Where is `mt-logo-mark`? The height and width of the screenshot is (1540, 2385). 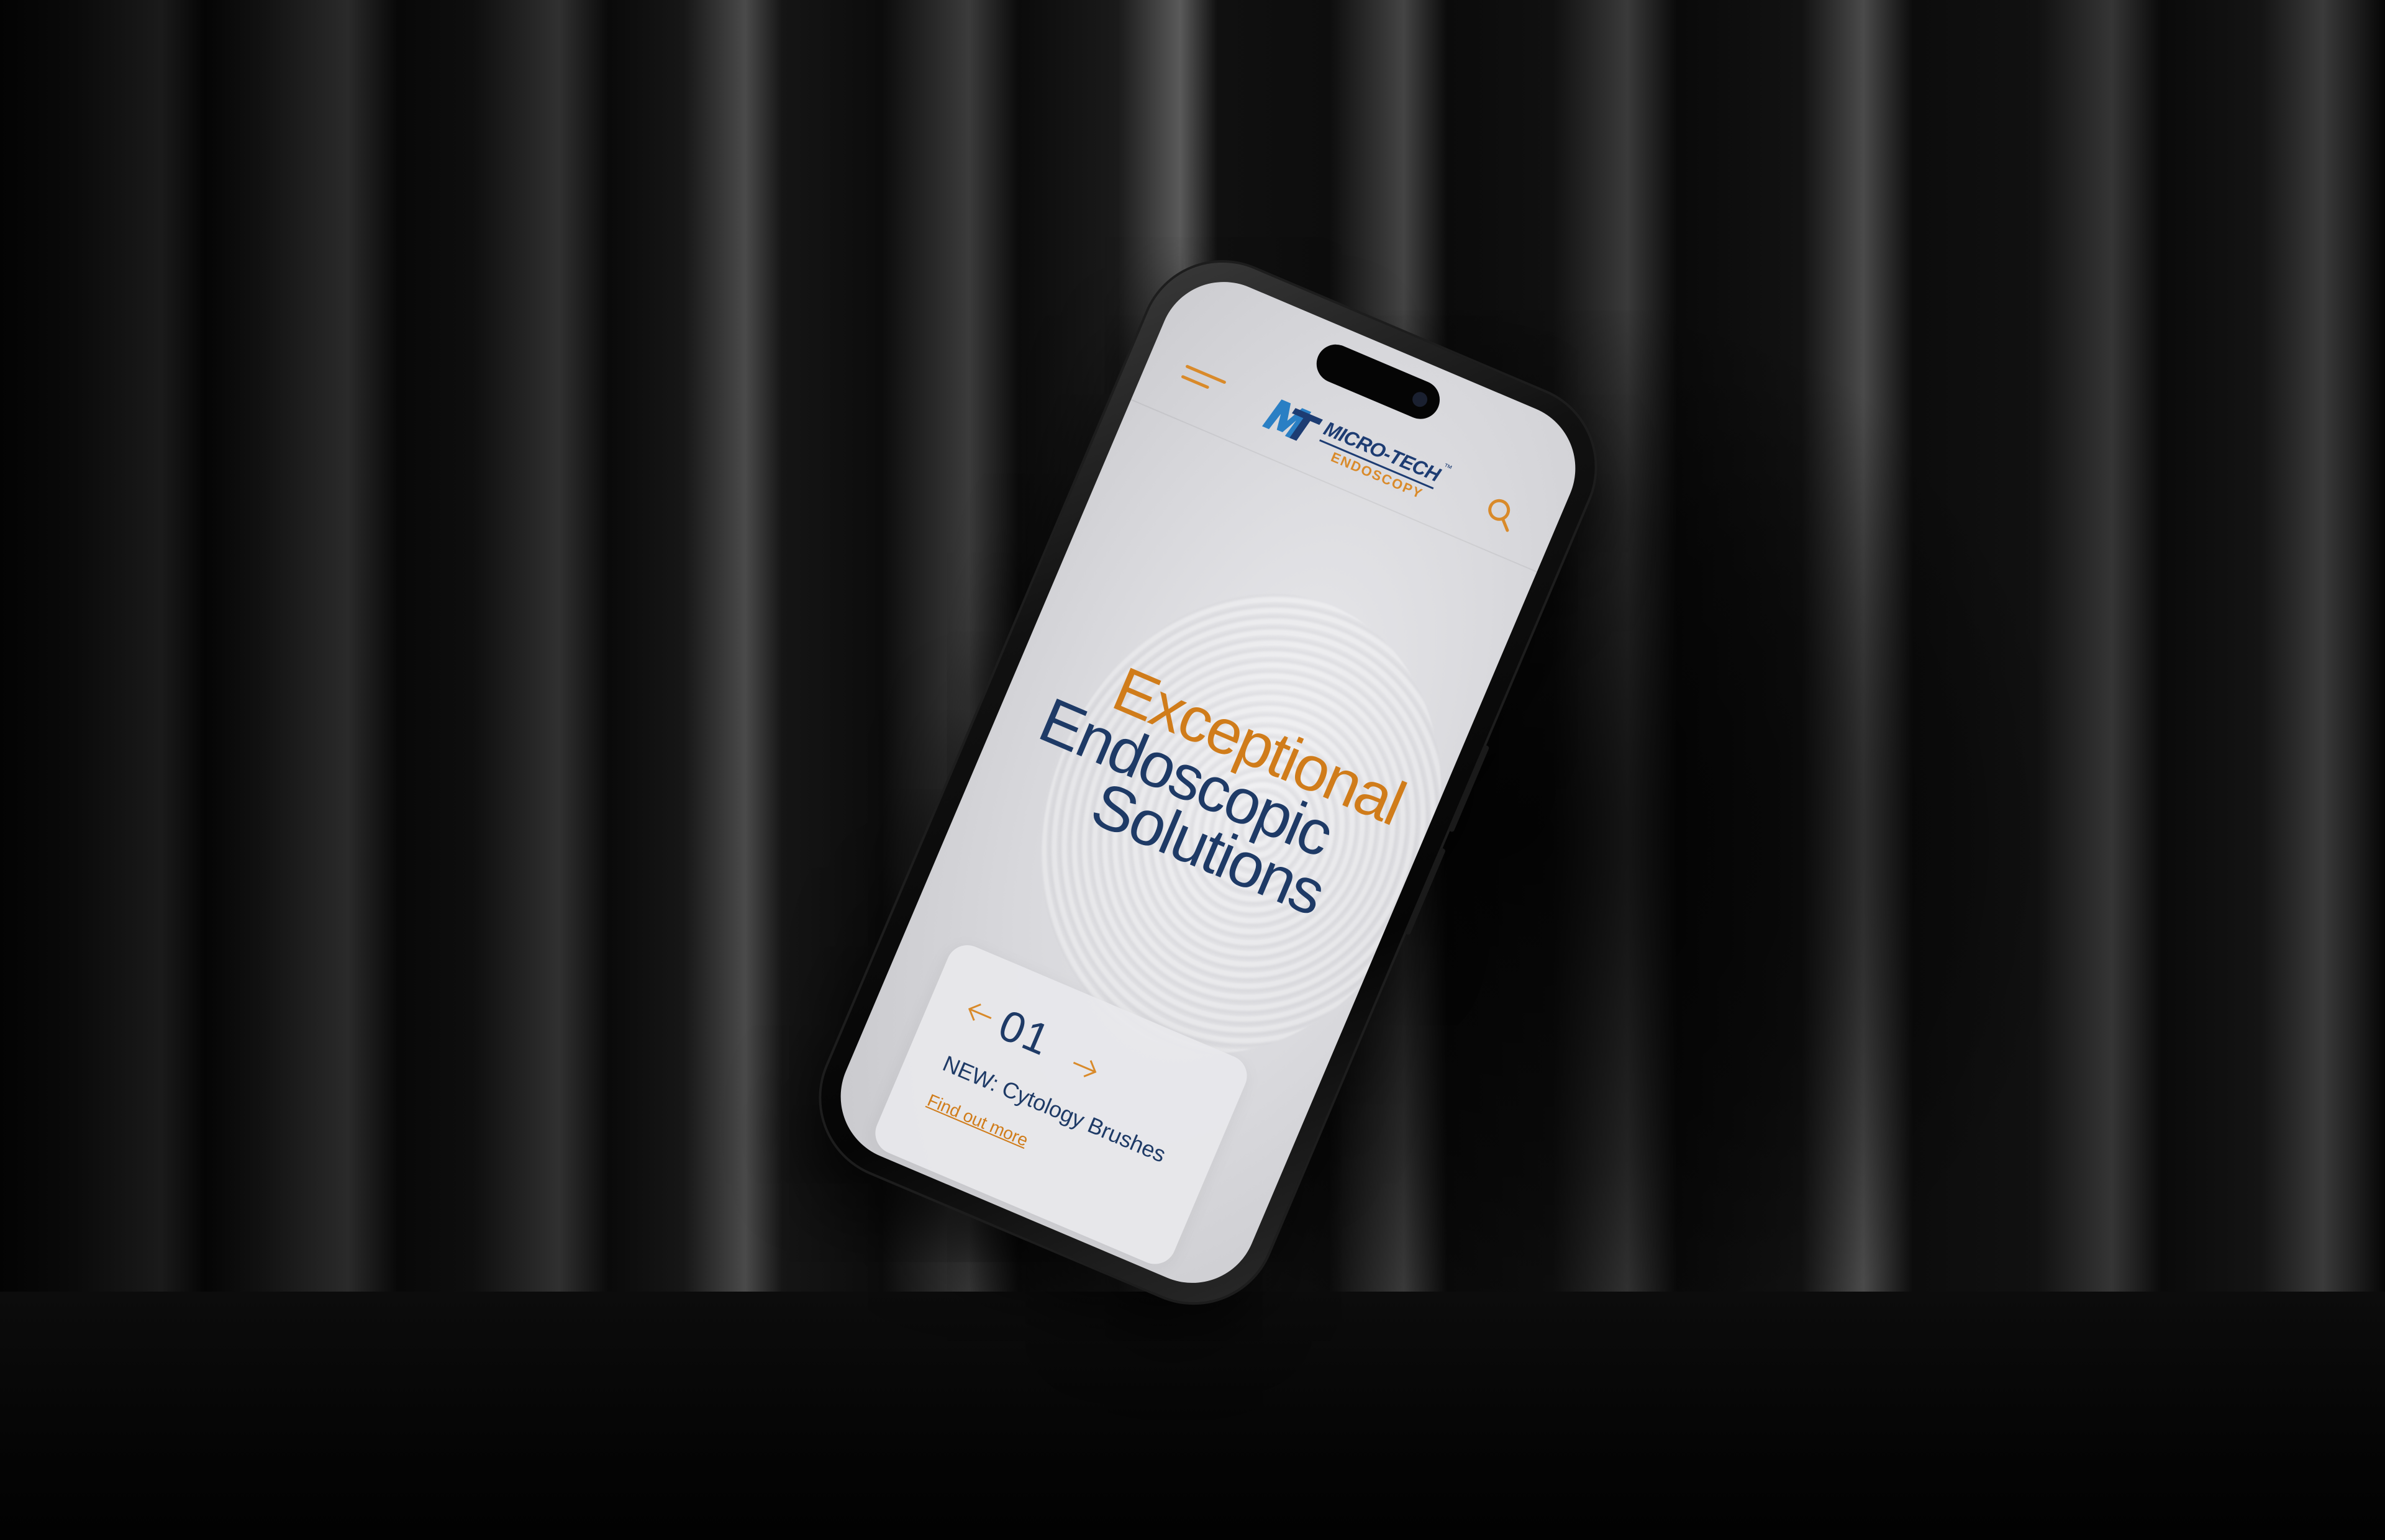 mt-logo-mark is located at coordinates (1293, 420).